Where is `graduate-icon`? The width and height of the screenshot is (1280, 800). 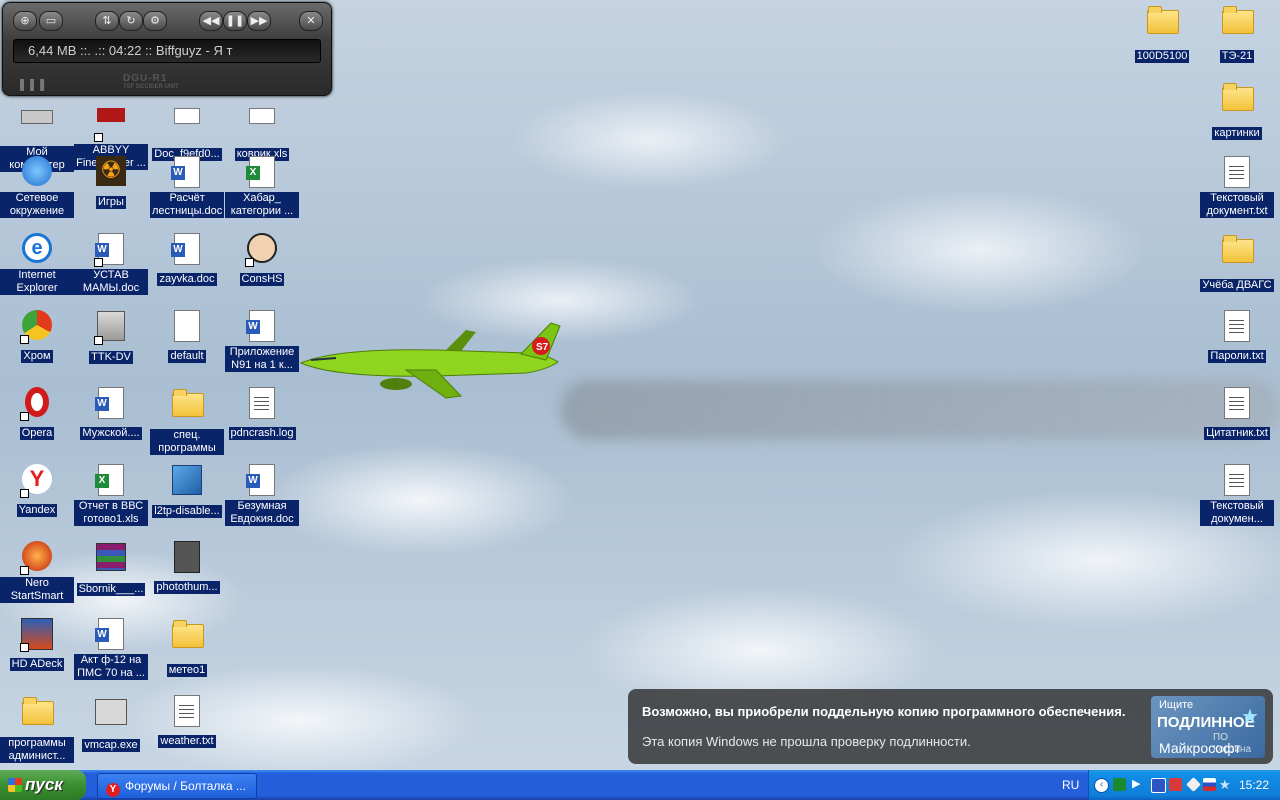 graduate-icon is located at coordinates (262, 250).